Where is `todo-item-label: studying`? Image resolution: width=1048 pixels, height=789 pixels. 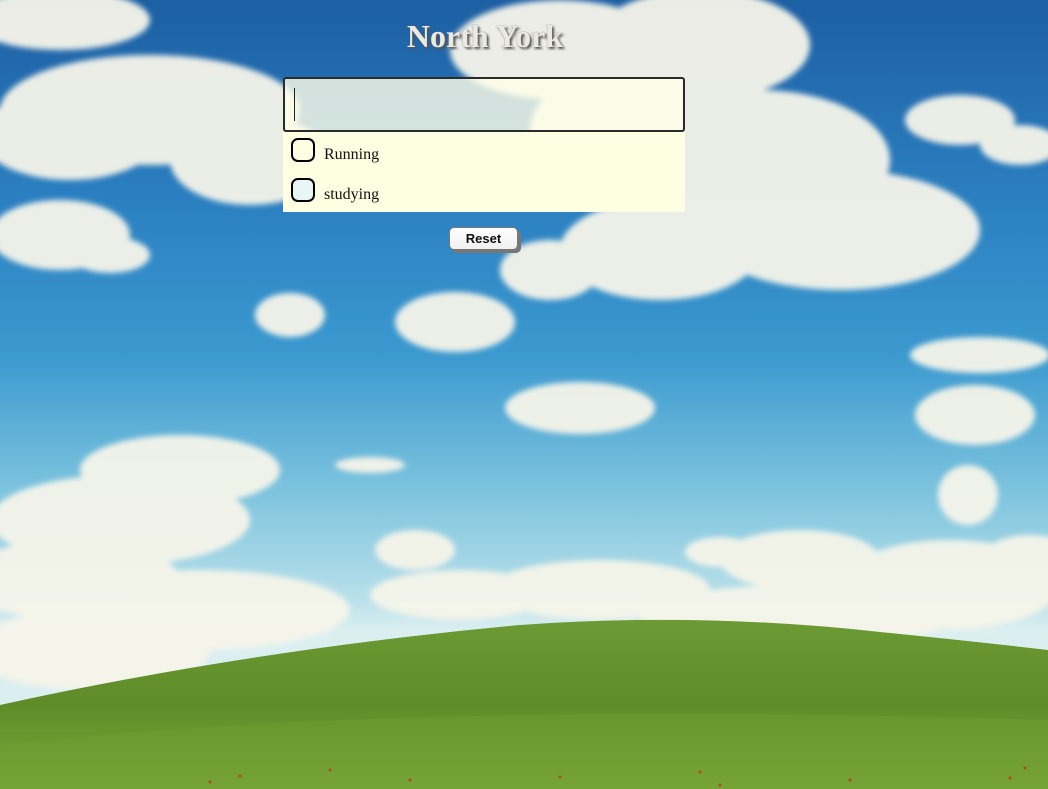
todo-item-label: studying is located at coordinates (352, 194).